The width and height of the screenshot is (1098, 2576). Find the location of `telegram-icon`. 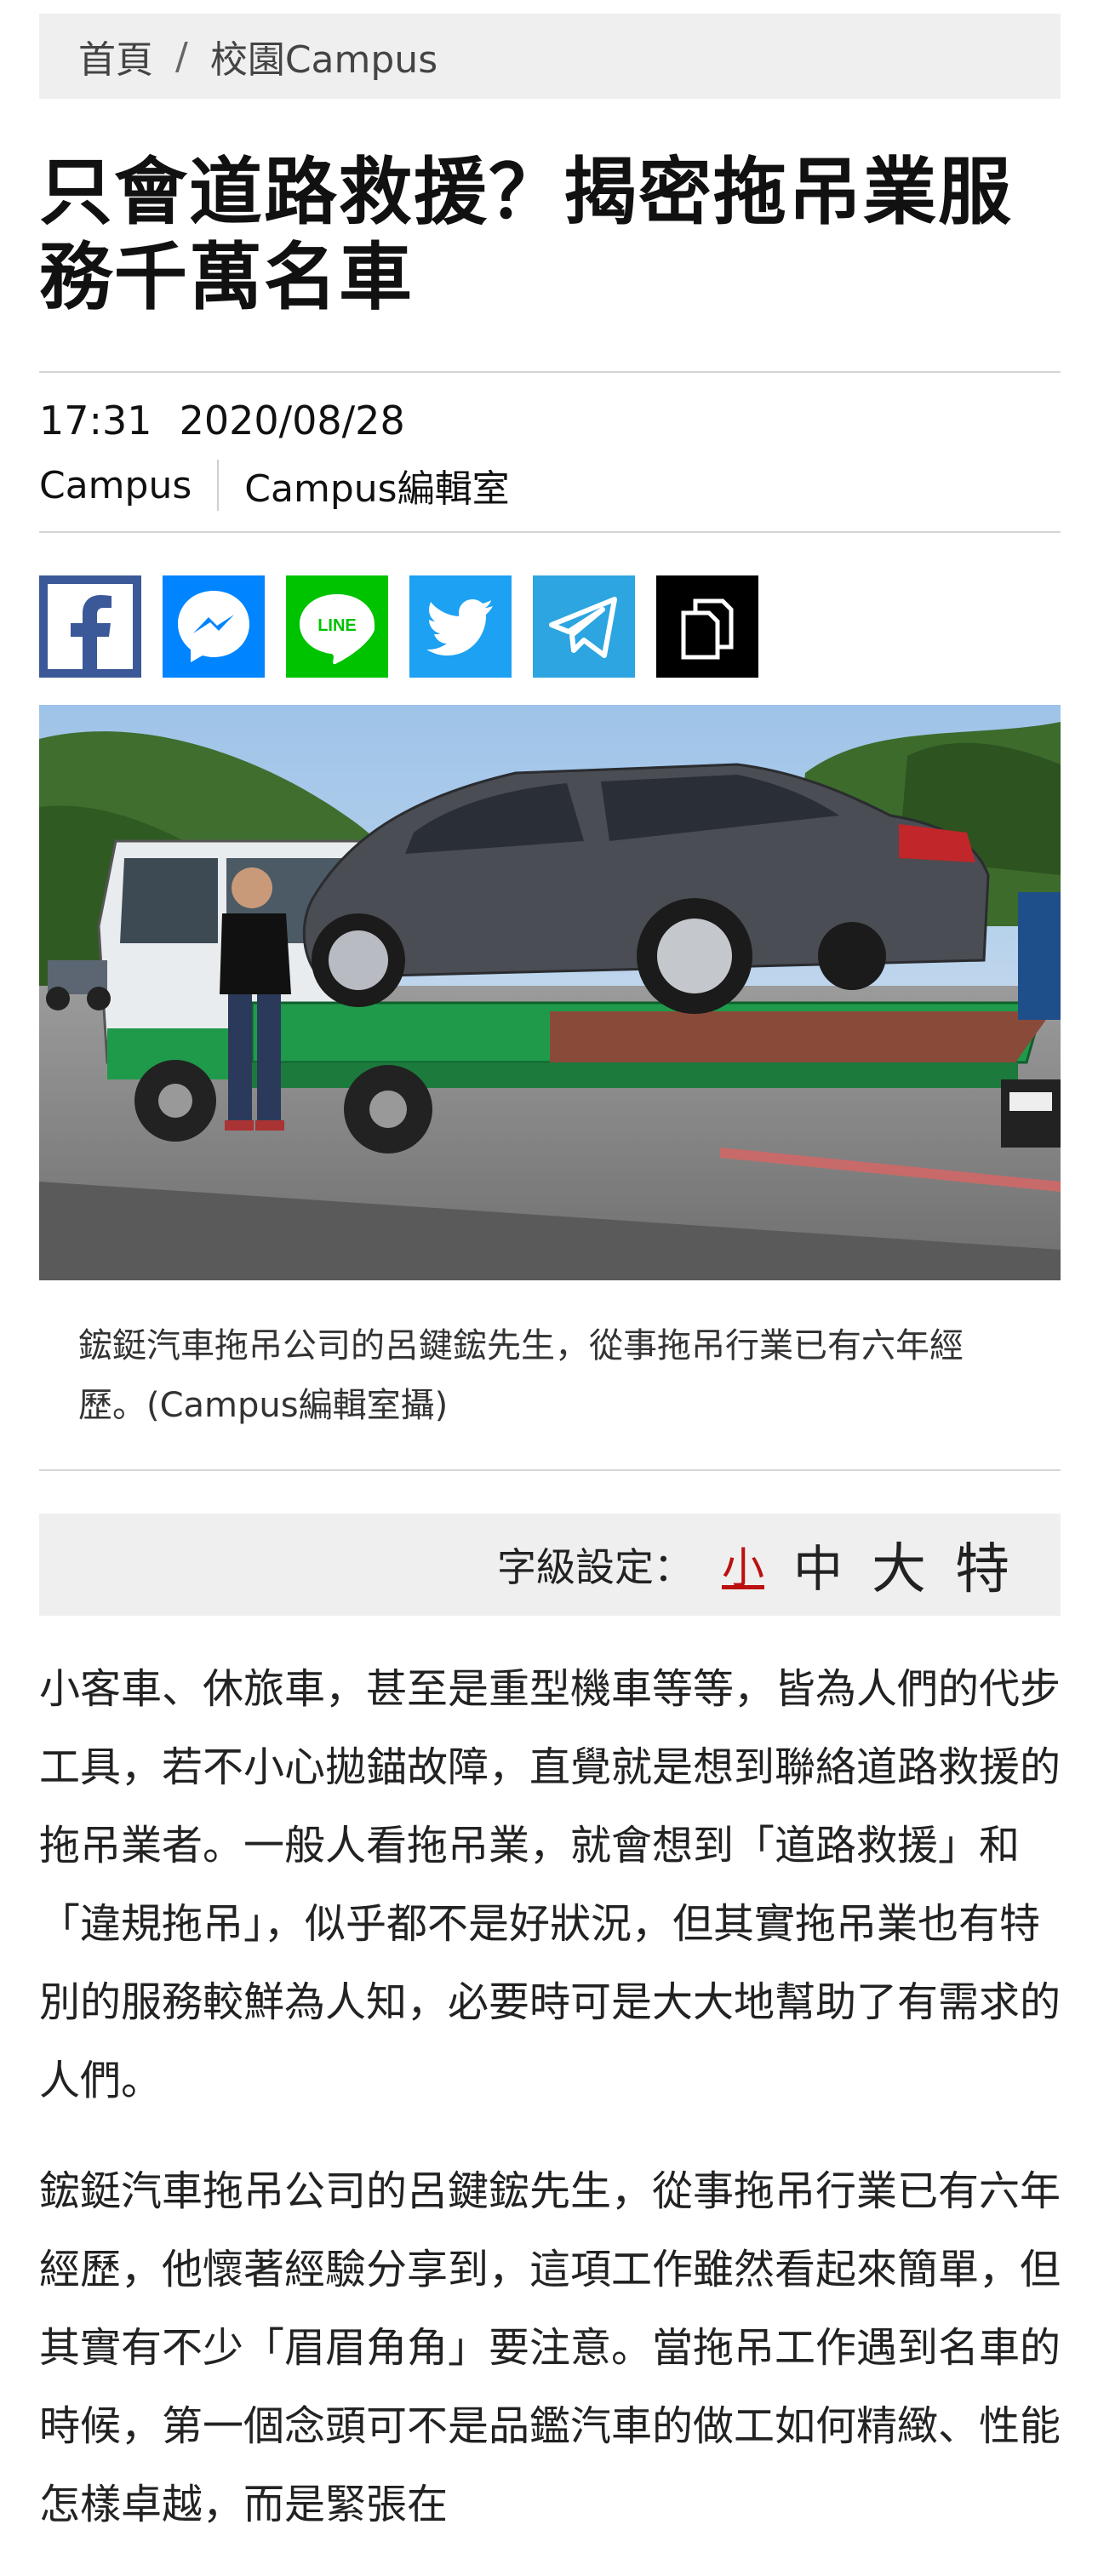

telegram-icon is located at coordinates (583, 627).